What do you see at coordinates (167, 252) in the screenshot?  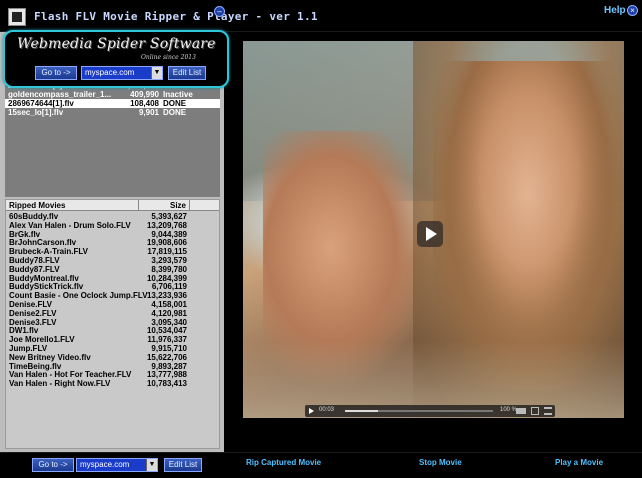 I see `ripped-movie-size: 17,819,115` at bounding box center [167, 252].